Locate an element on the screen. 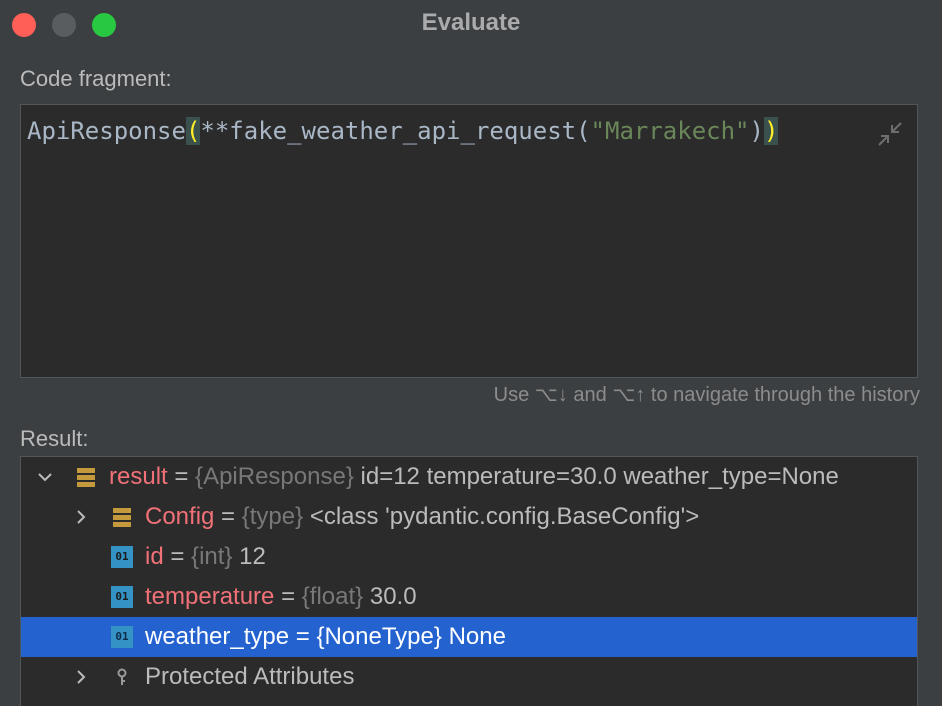 The width and height of the screenshot is (942, 706). code-class-name: ApiResponse is located at coordinates (106, 131).